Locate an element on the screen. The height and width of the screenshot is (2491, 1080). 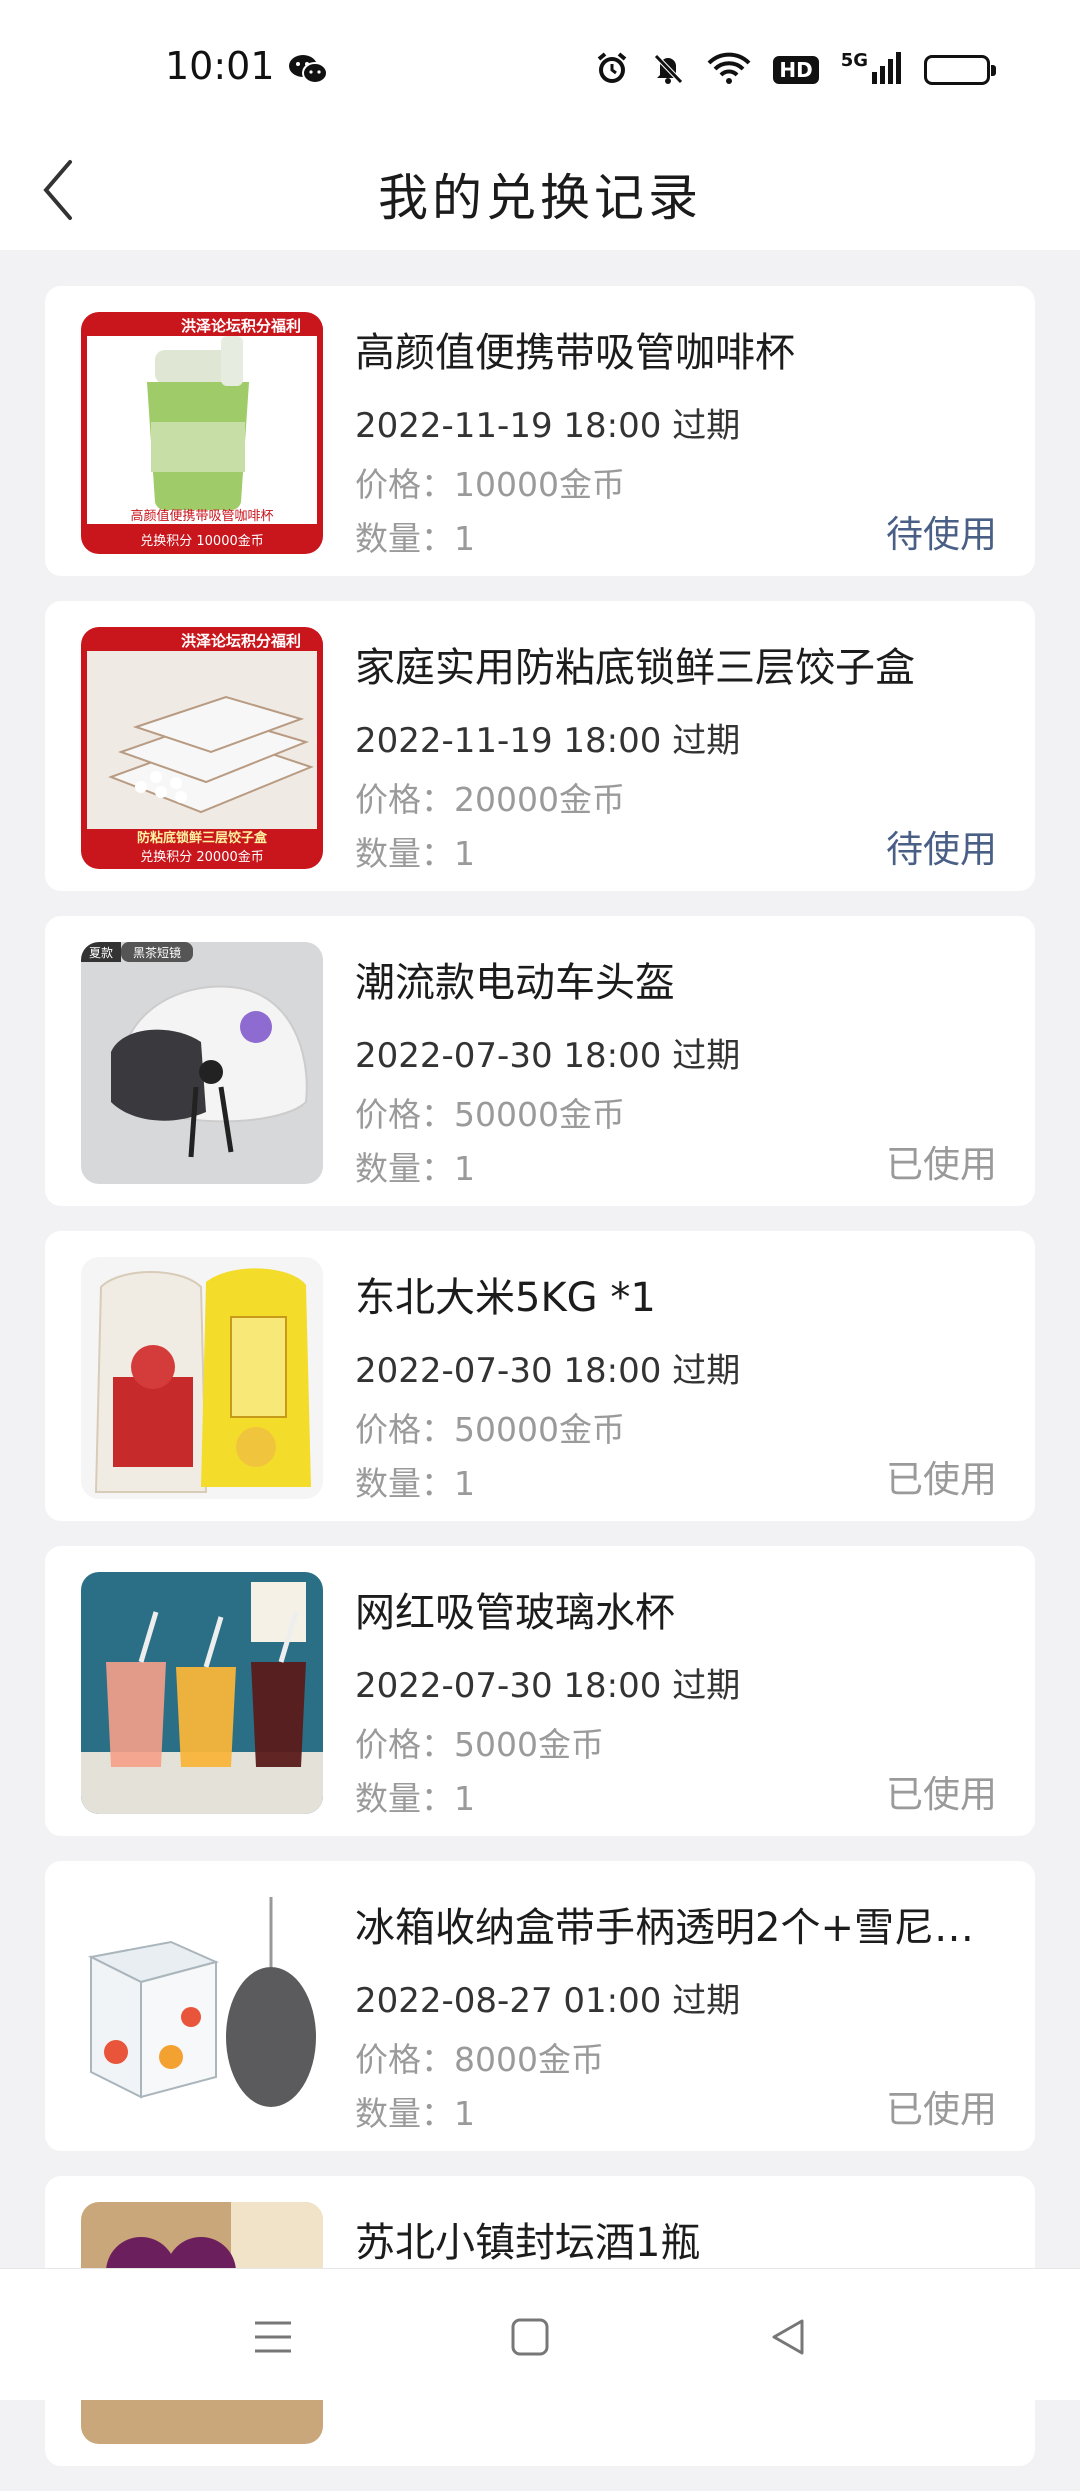
item-title: 潮流款电动车头盔 is located at coordinates (515, 983).